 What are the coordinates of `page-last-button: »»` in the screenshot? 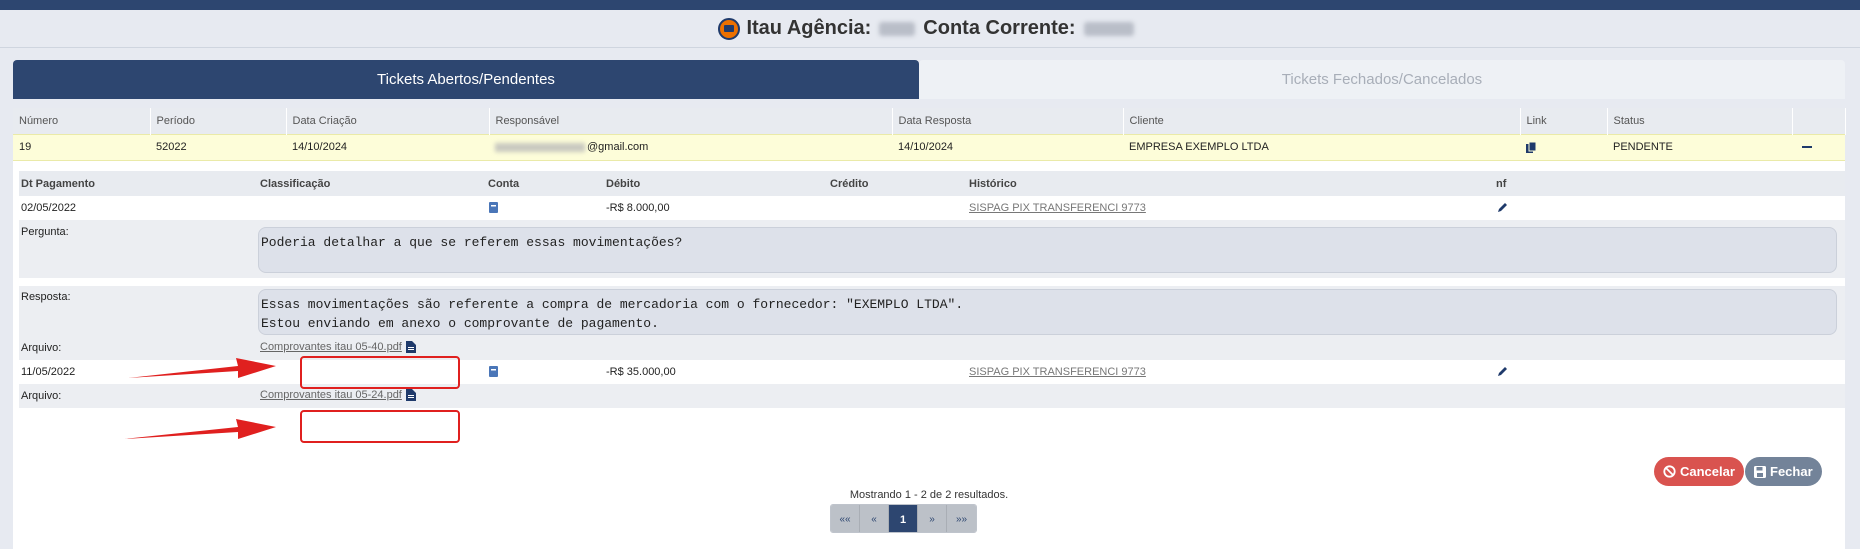 It's located at (961, 518).